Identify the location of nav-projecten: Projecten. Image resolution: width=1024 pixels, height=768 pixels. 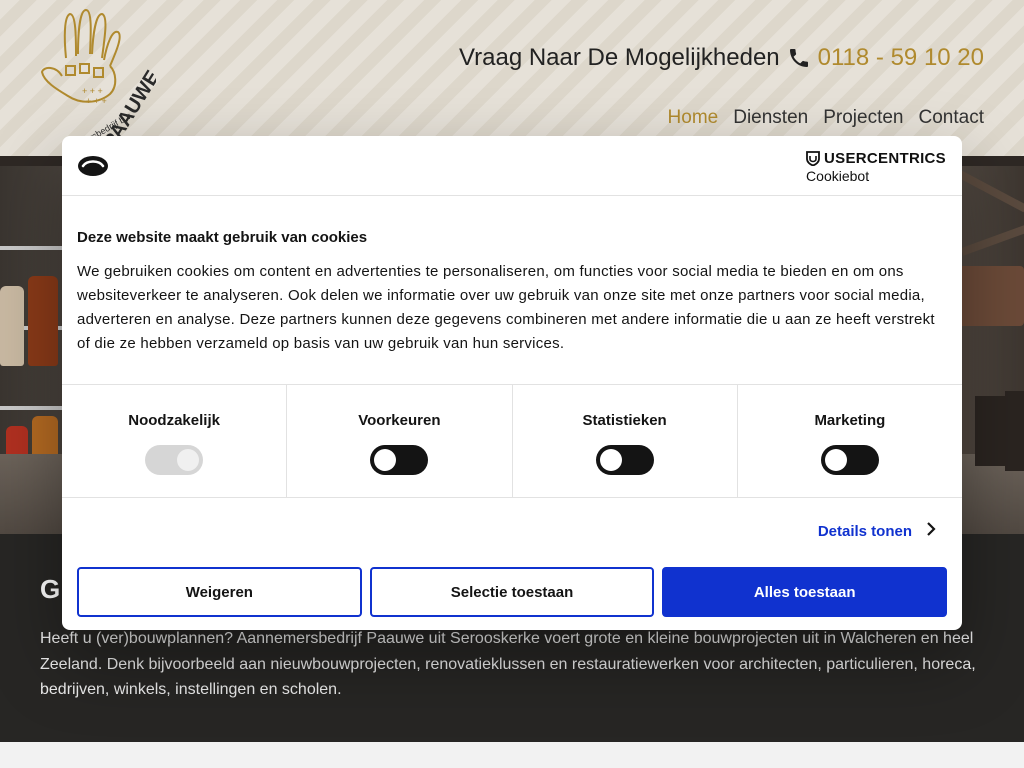
(863, 118).